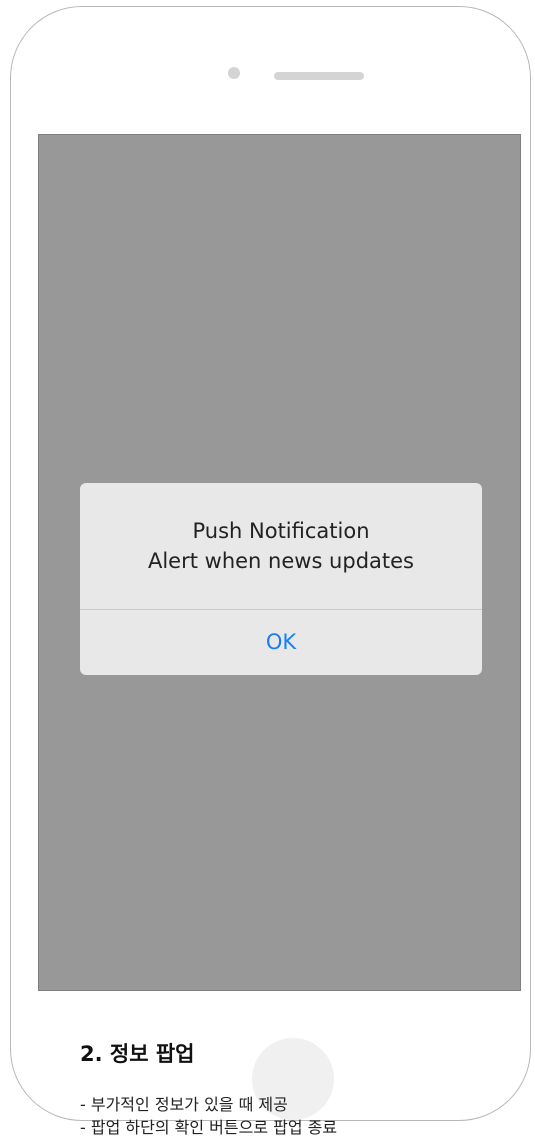  I want to click on speaker-icon, so click(319, 76).